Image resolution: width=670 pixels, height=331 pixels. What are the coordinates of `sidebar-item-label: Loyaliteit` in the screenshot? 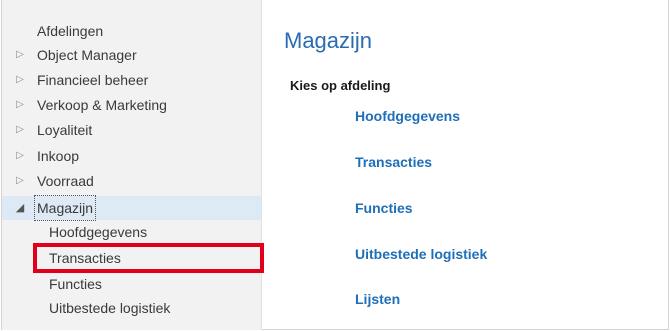 It's located at (65, 130).